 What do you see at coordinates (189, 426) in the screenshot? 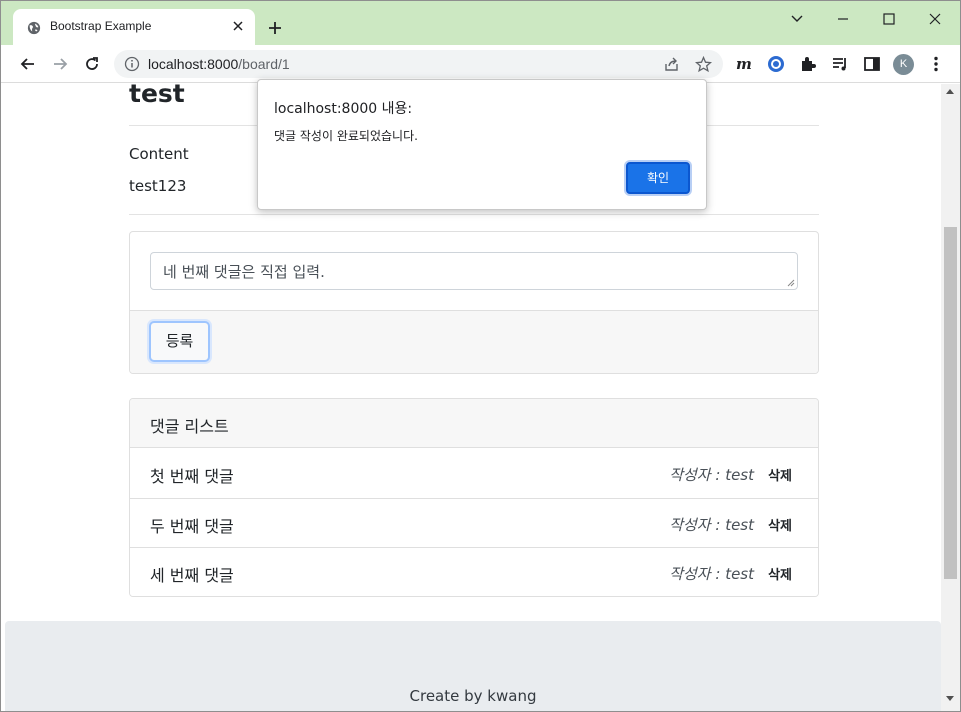
I see `comment-list-title: 댓글 리스트` at bounding box center [189, 426].